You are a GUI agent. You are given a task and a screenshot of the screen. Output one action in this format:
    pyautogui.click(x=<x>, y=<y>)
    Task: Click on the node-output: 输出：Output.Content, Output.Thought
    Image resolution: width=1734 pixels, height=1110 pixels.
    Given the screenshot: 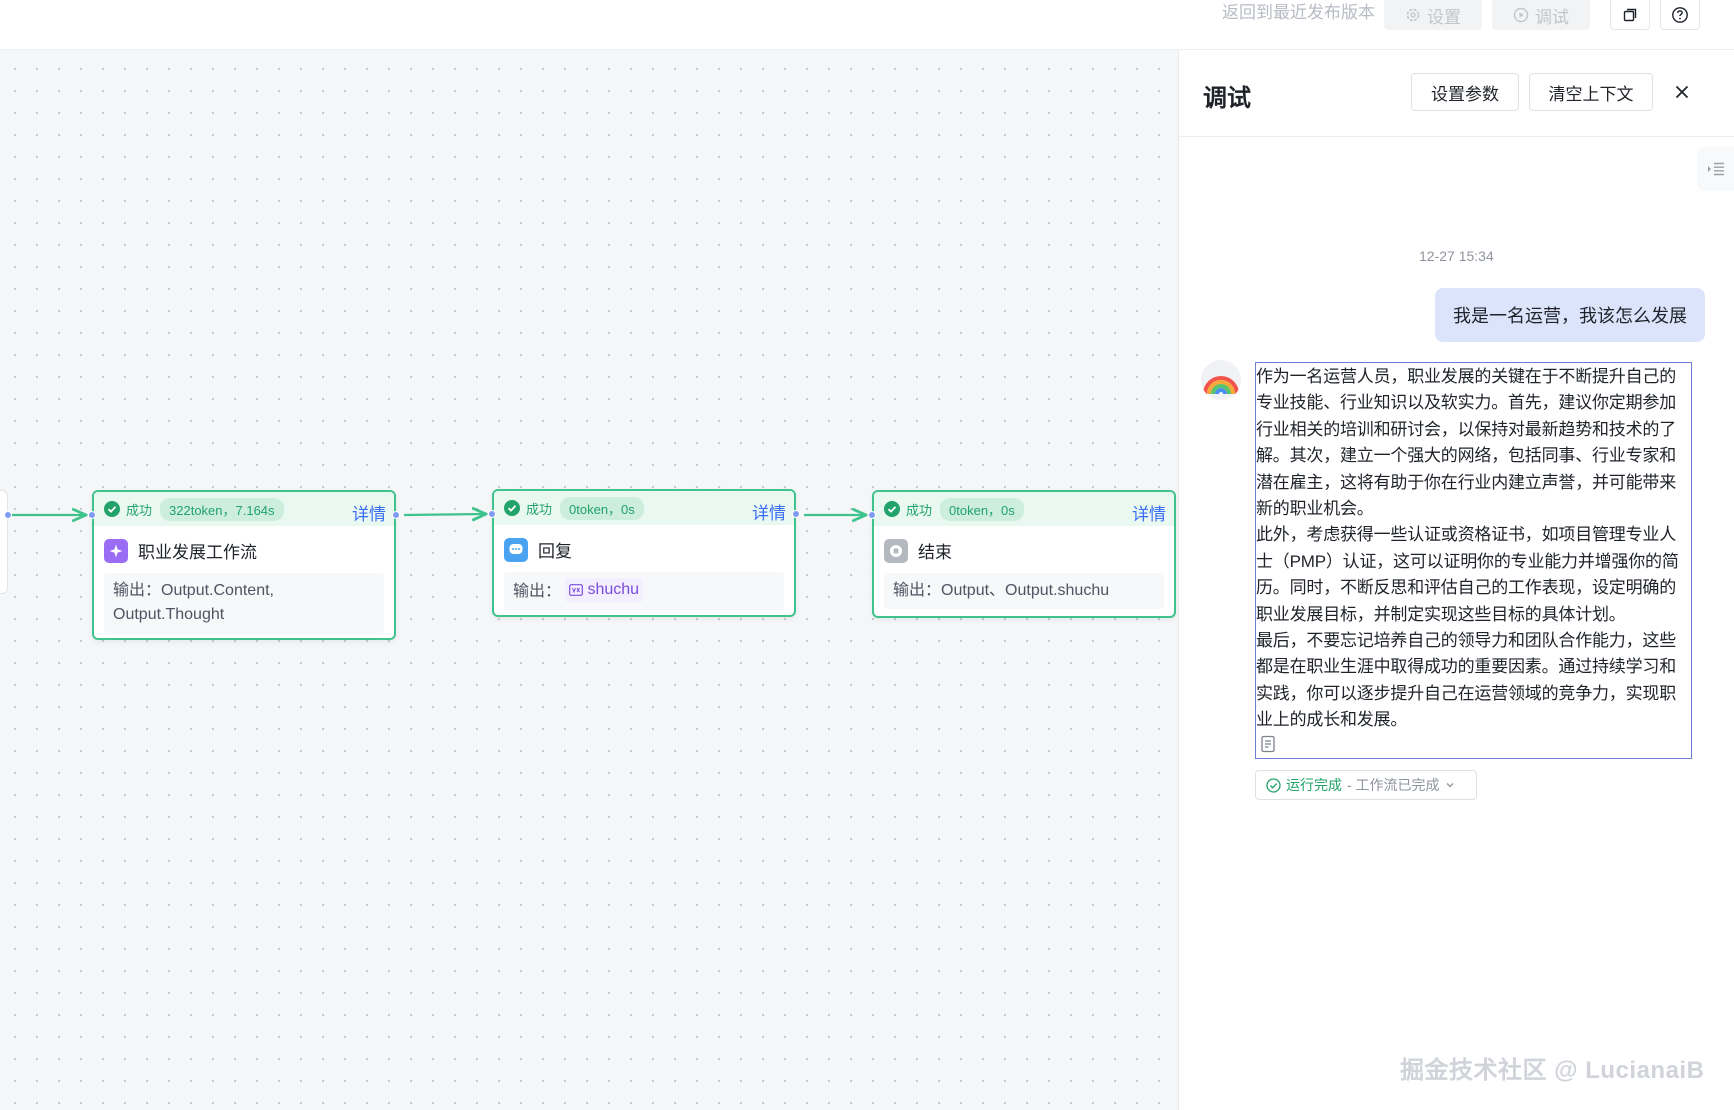 What is the action you would take?
    pyautogui.click(x=244, y=603)
    